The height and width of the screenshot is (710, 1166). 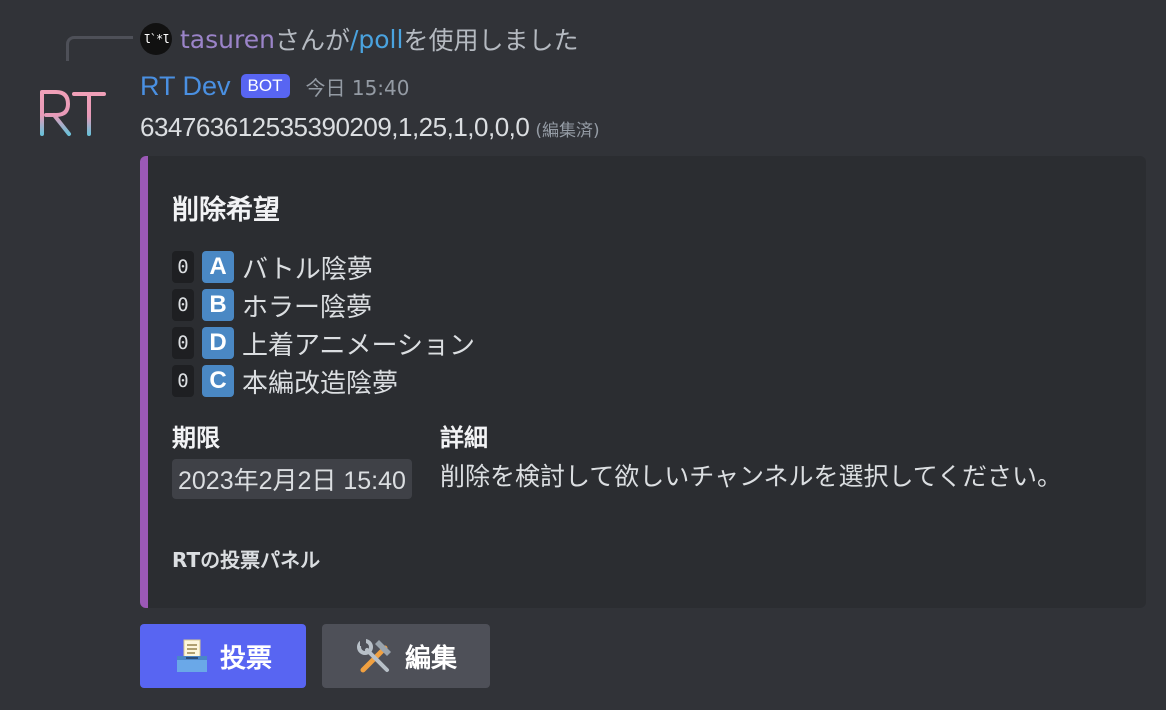 I want to click on edit-button: 編集, so click(x=406, y=656).